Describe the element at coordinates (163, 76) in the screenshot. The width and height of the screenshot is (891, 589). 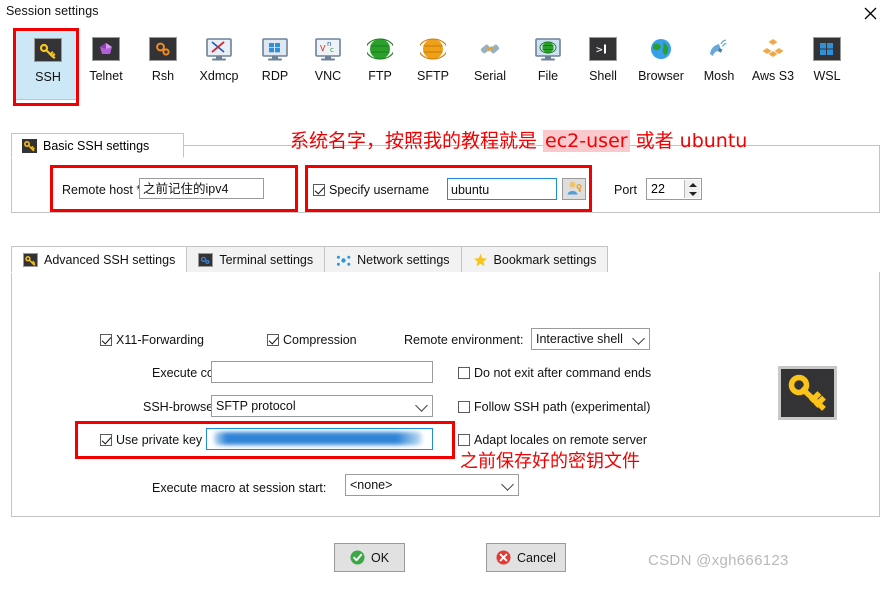
I see `protocol-rsh-label: Rsh` at that location.